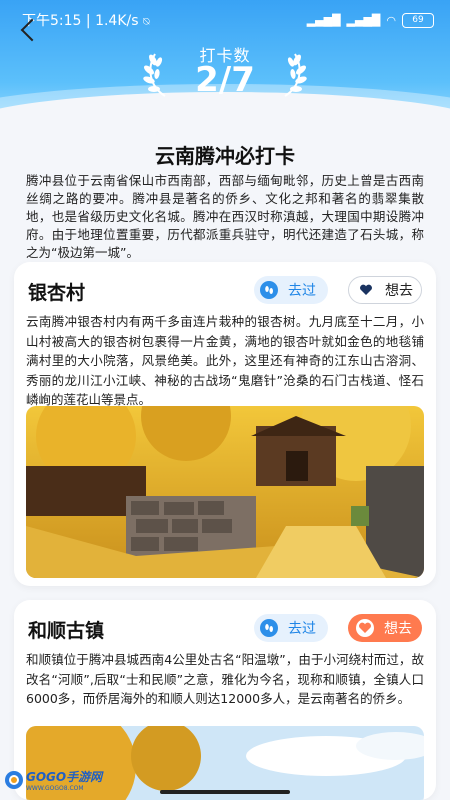  I want to click on card-header: 和顺古镇 去过 想去, so click(225, 628).